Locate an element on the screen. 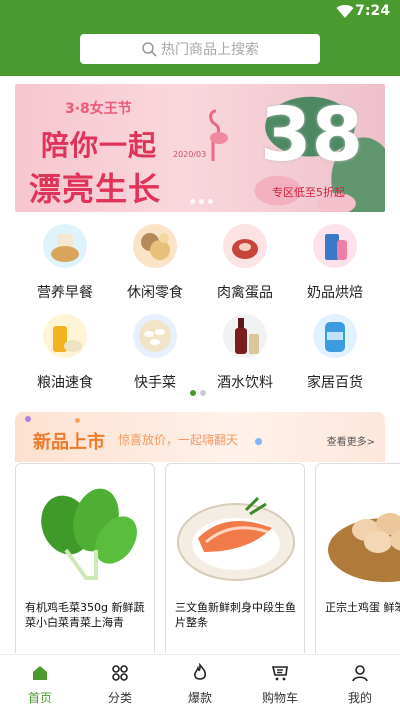  product-name: 三文鱼新鲜刺身中段生鱼片整条 is located at coordinates (235, 615).